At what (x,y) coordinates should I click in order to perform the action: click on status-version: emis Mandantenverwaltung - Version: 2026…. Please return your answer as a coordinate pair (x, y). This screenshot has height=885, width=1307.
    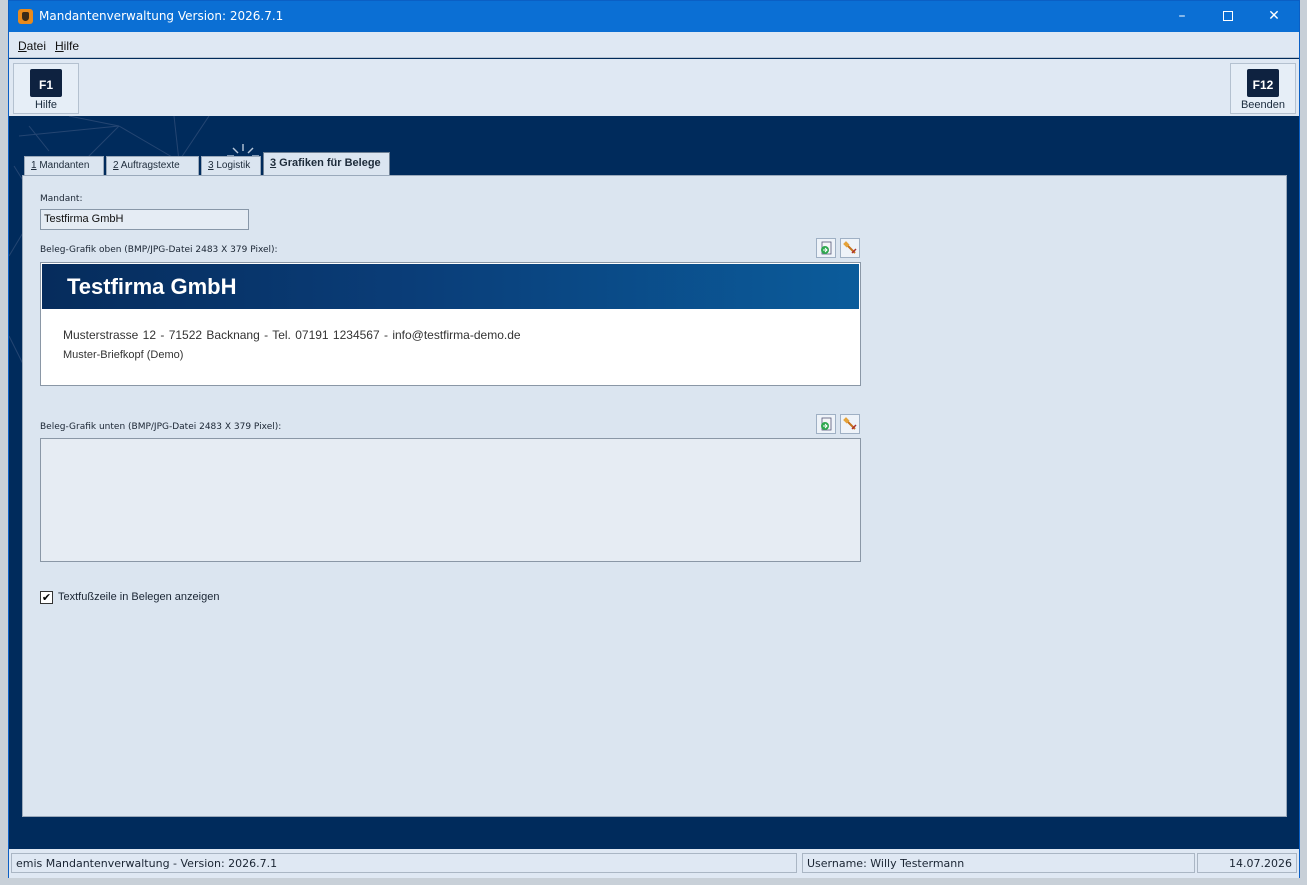
    Looking at the image, I should click on (404, 863).